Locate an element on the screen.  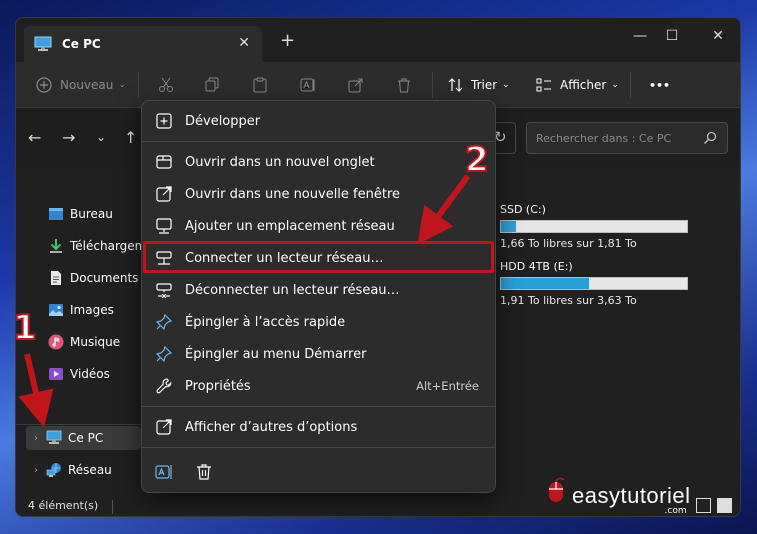
sidebar-item-musique: Musique is located at coordinates (84, 342).